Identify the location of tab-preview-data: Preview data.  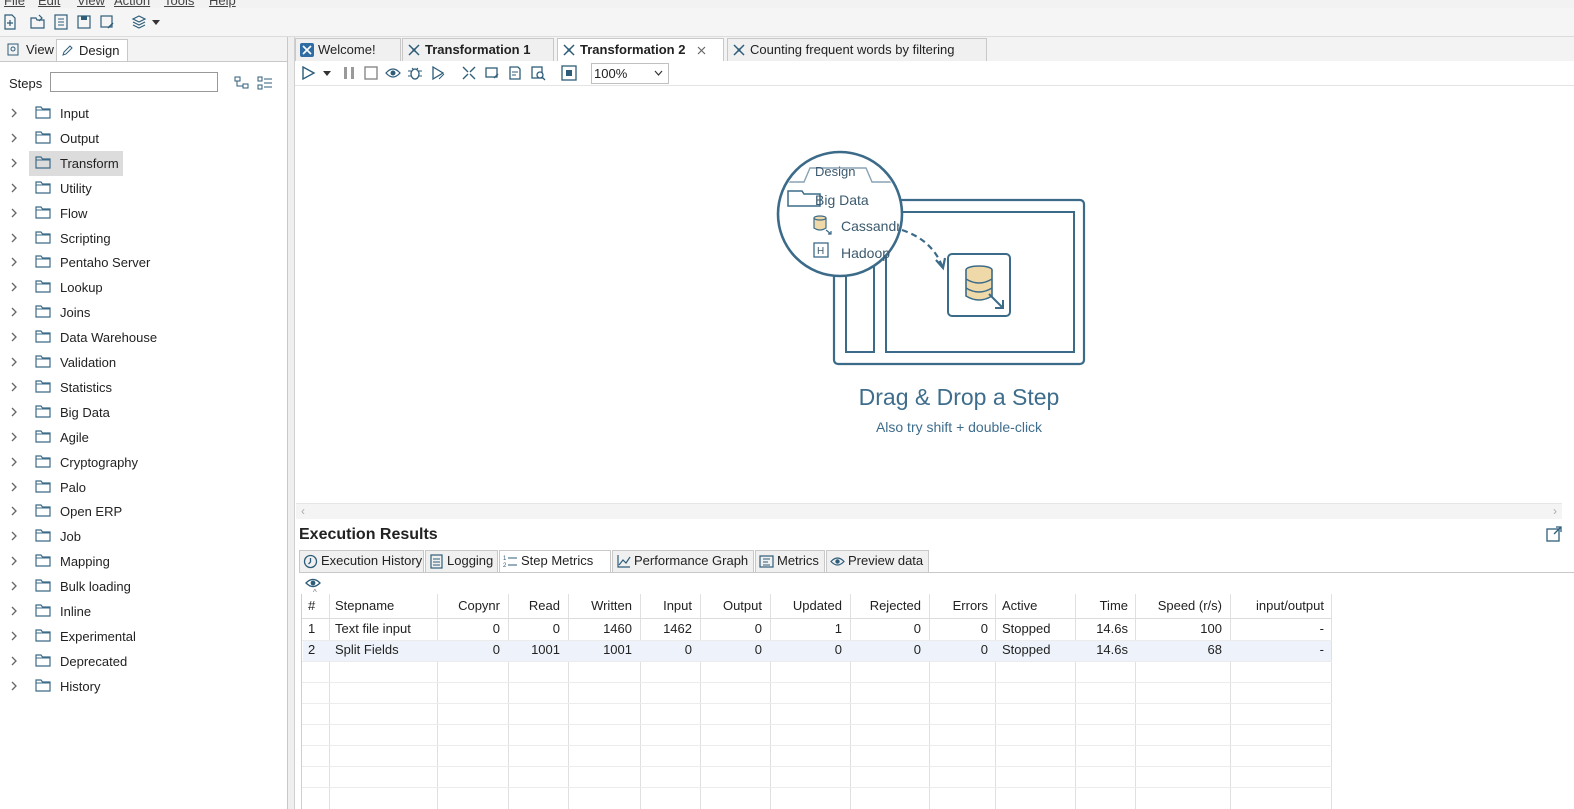
(877, 561).